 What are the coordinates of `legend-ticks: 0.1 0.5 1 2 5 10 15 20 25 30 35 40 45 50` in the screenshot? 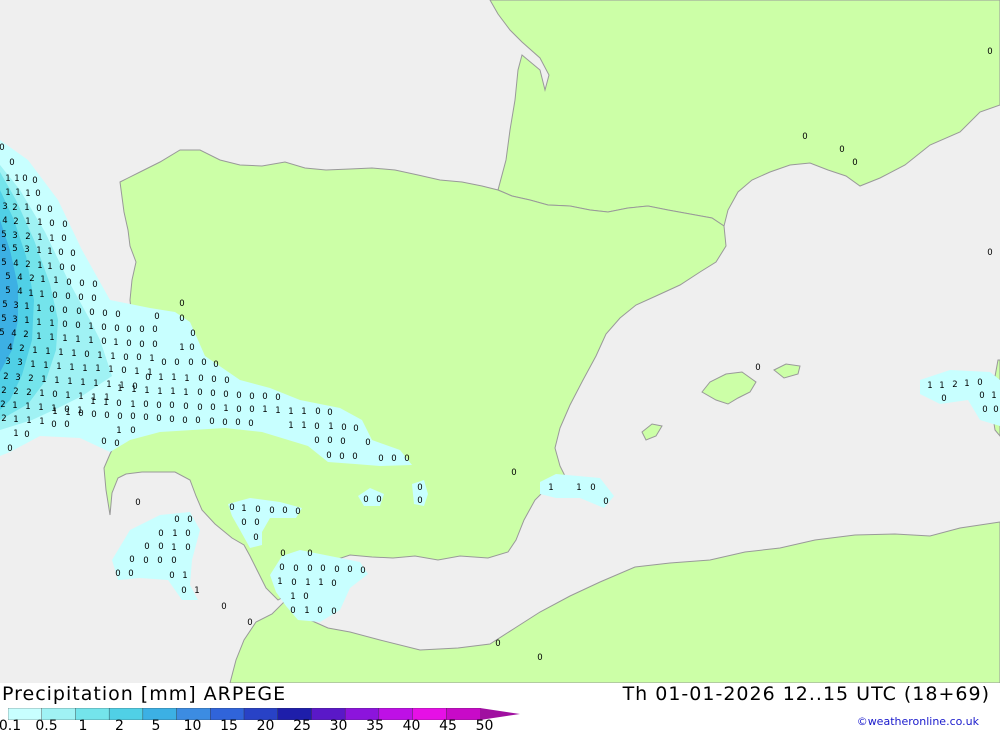 It's located at (260, 726).